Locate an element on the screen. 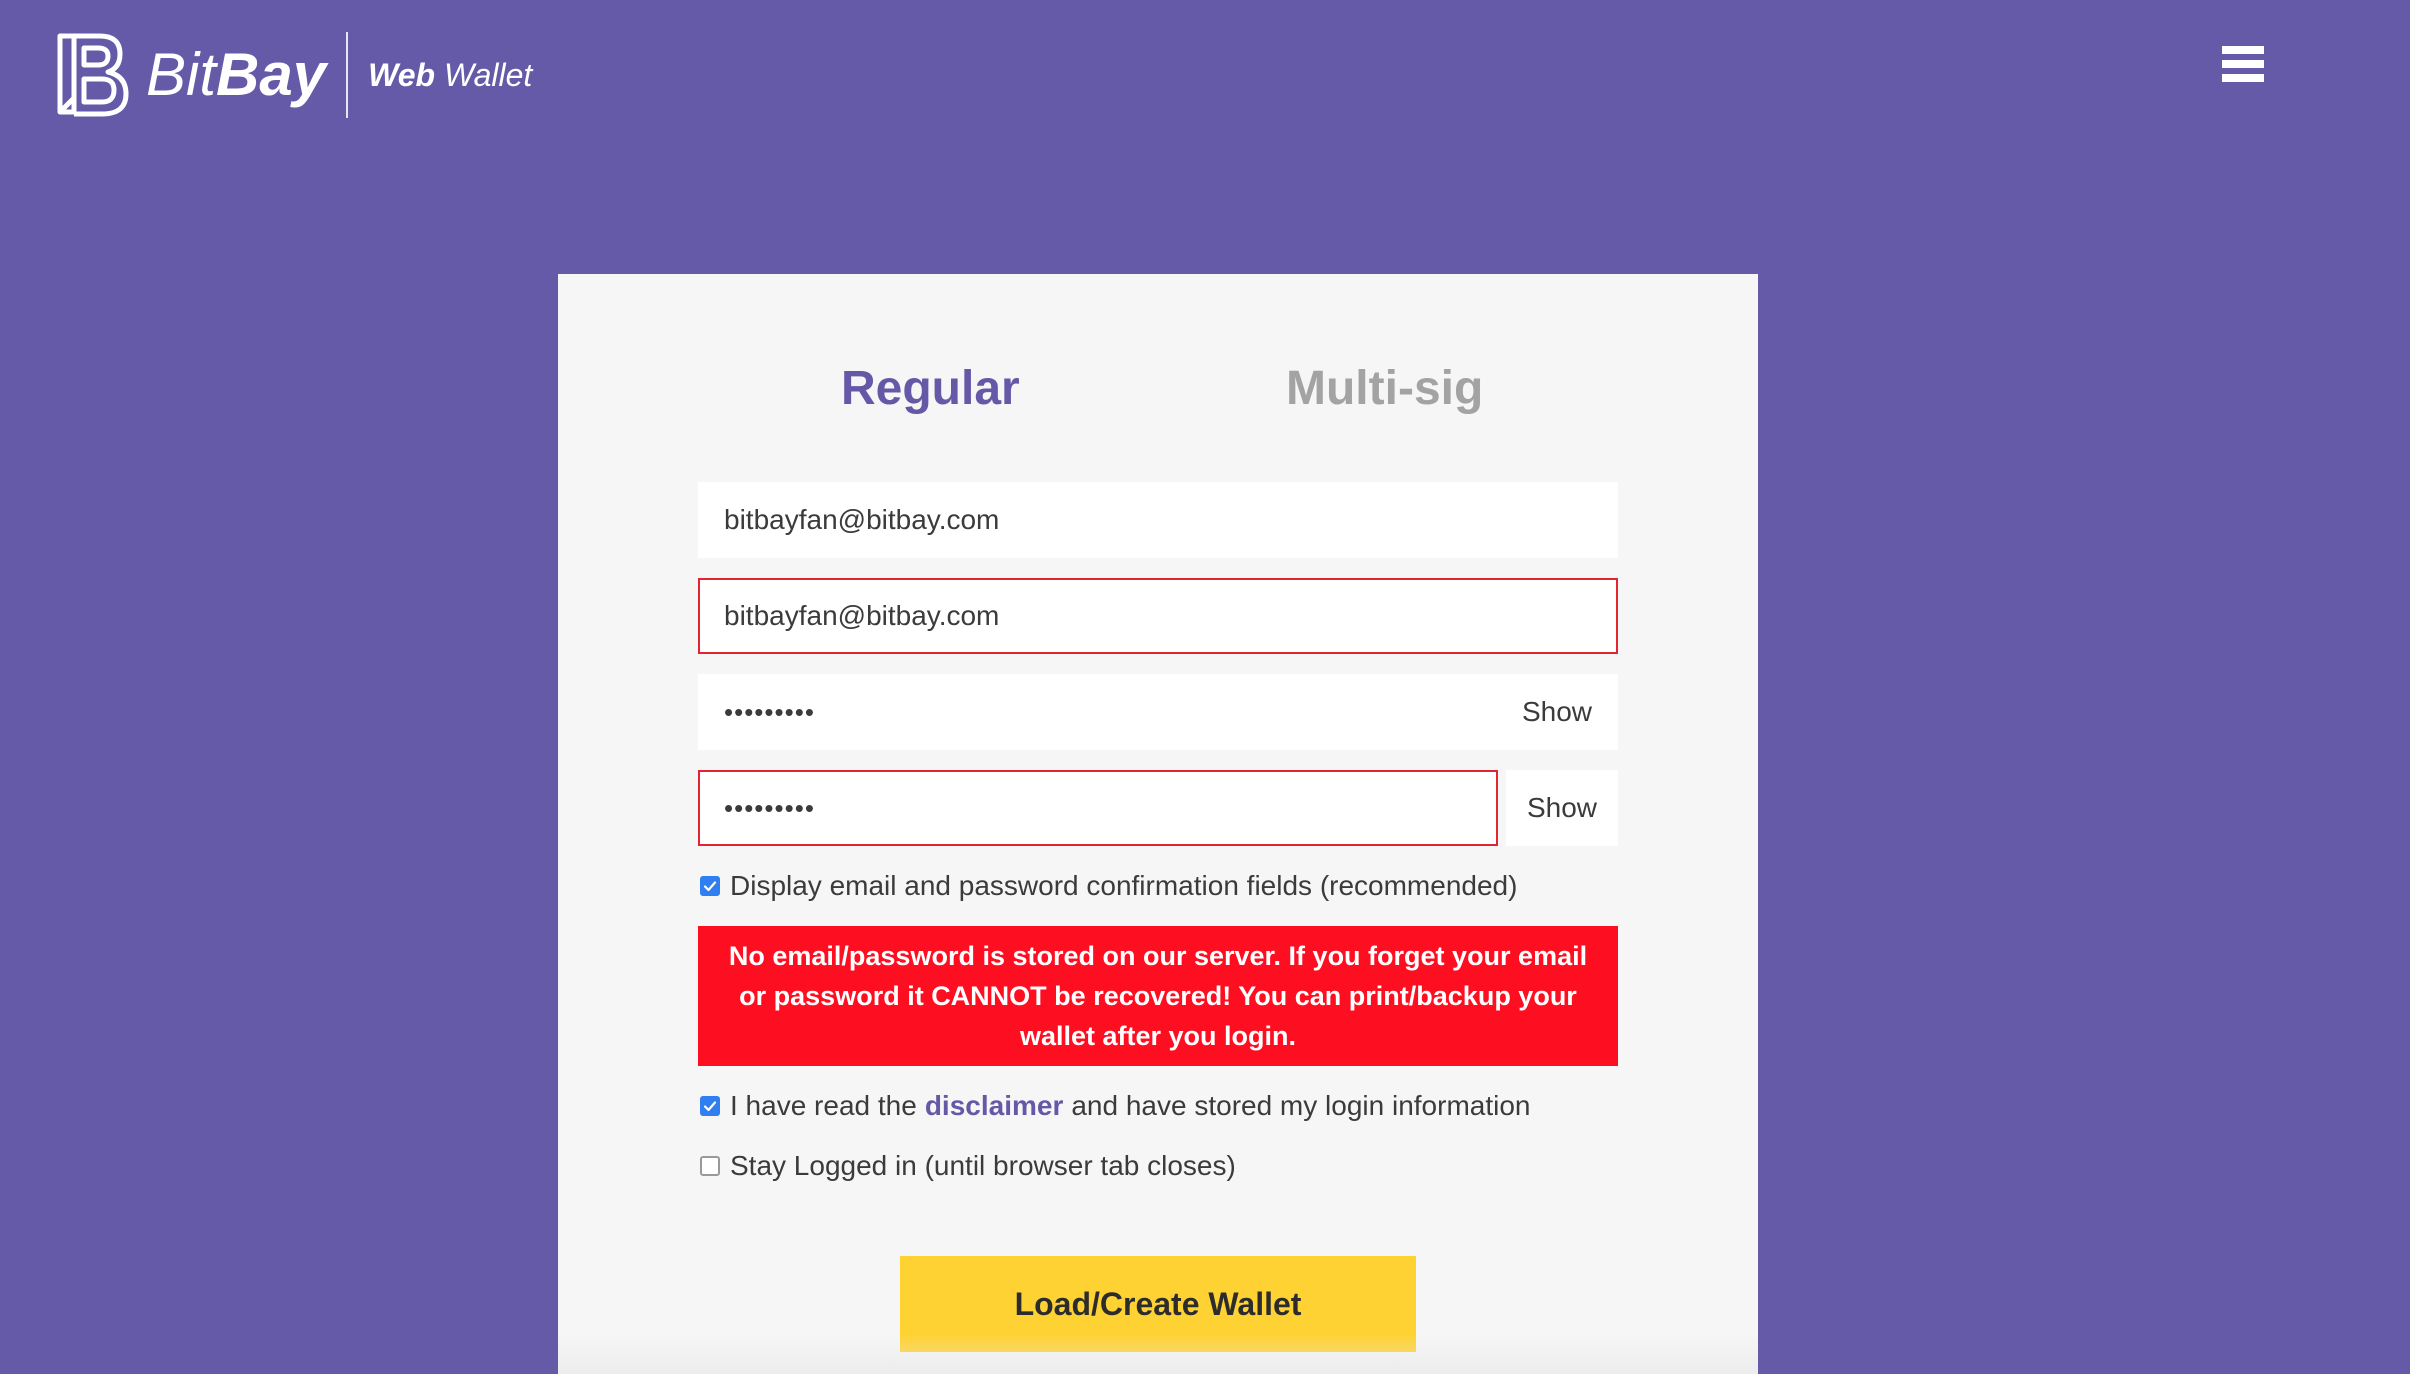 The image size is (2410, 1374). brand-name-bay: Bay is located at coordinates (271, 74).